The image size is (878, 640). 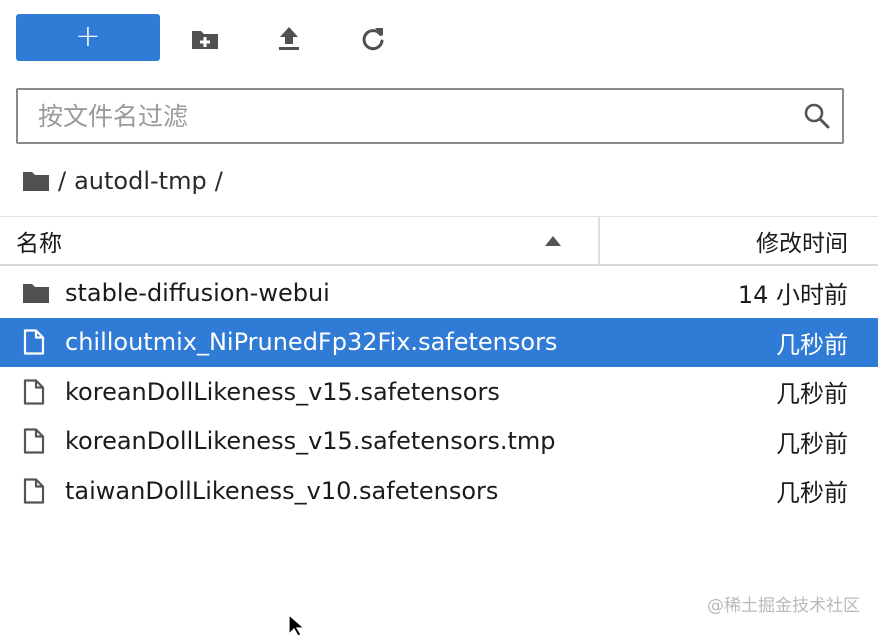 I want to click on watermark: @稀土掘金技术社区, so click(x=783, y=606).